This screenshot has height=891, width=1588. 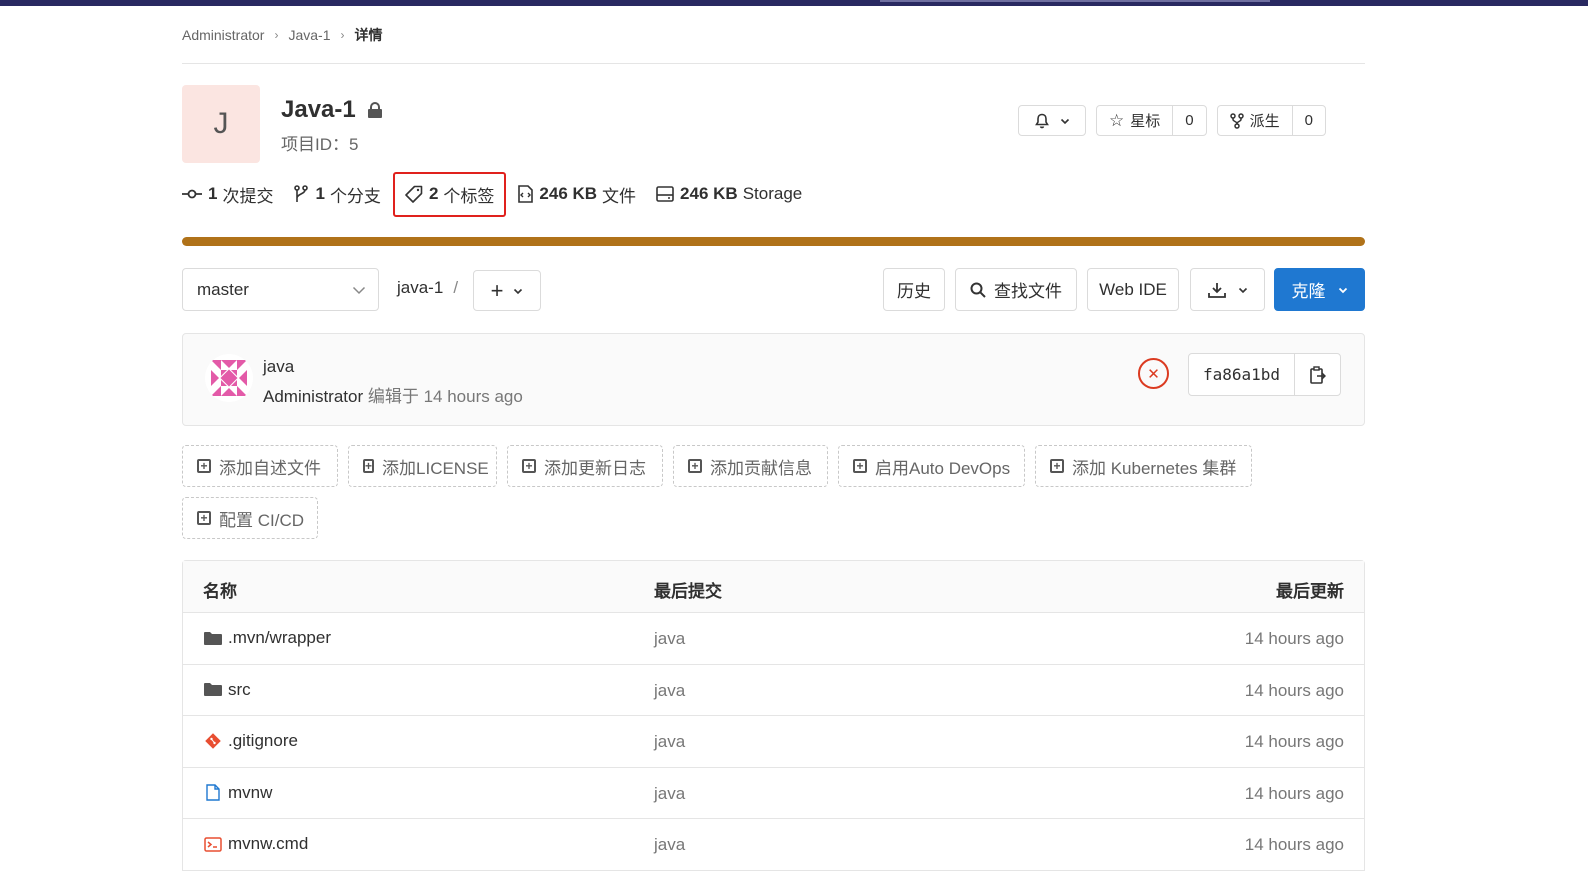 What do you see at coordinates (301, 193) in the screenshot?
I see `branch-icon` at bounding box center [301, 193].